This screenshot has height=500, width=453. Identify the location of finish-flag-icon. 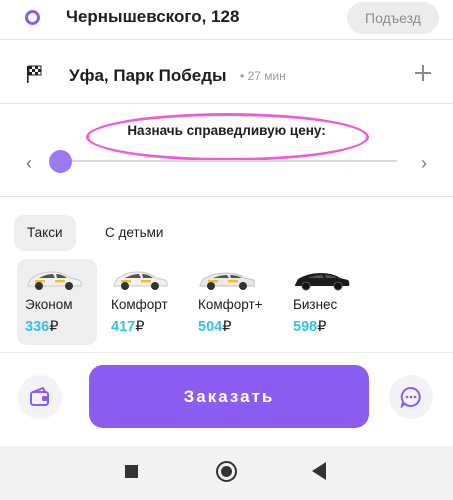
(34, 74).